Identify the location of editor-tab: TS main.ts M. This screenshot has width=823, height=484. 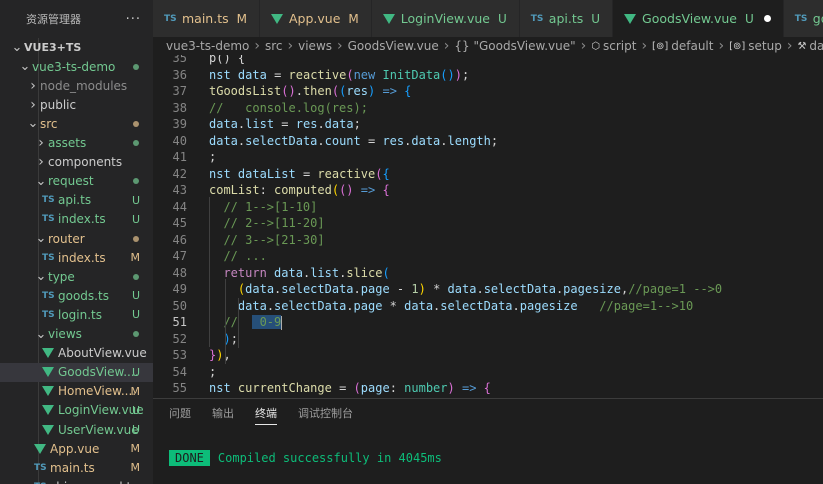
(206, 18).